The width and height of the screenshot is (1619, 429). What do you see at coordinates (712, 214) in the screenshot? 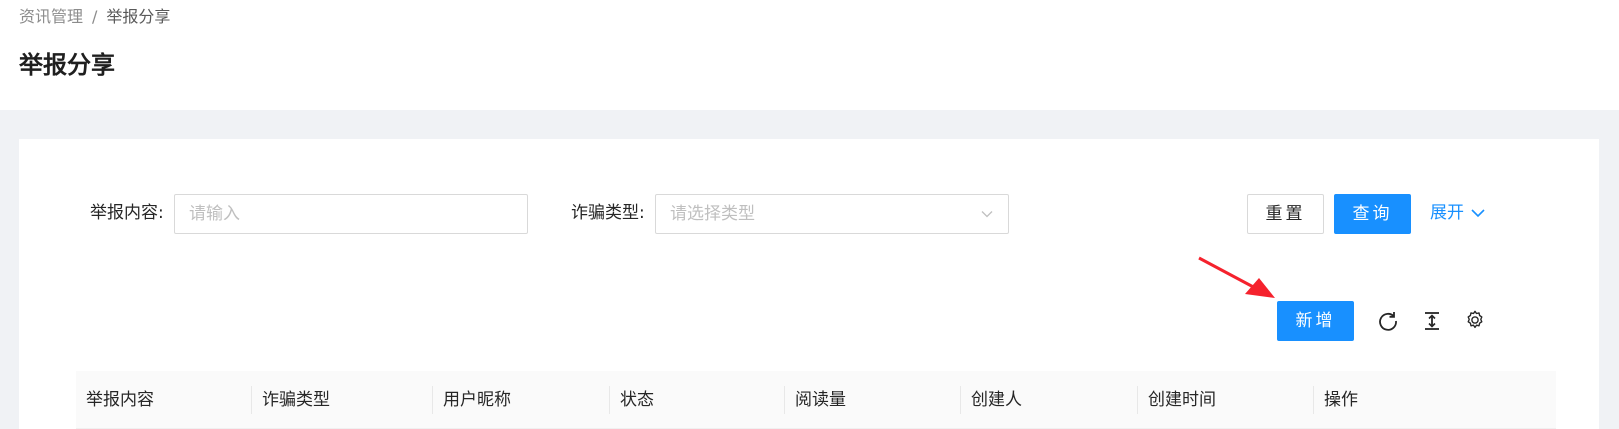
I see `fraud-type-placeholder: 请选择类型` at bounding box center [712, 214].